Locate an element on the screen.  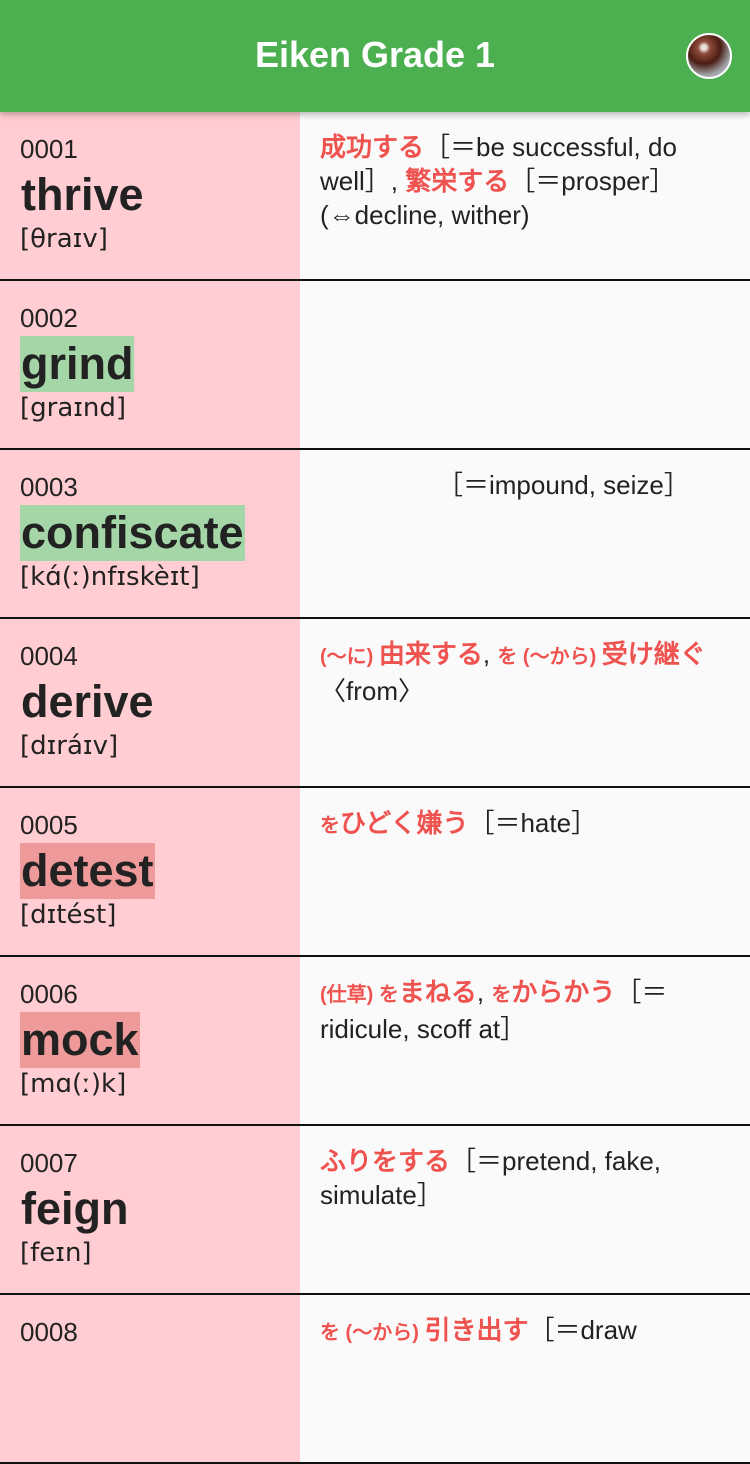
word-panel: 0003 confiscate [kɑ́(ː)nfɪskèɪt] is located at coordinates (150, 533).